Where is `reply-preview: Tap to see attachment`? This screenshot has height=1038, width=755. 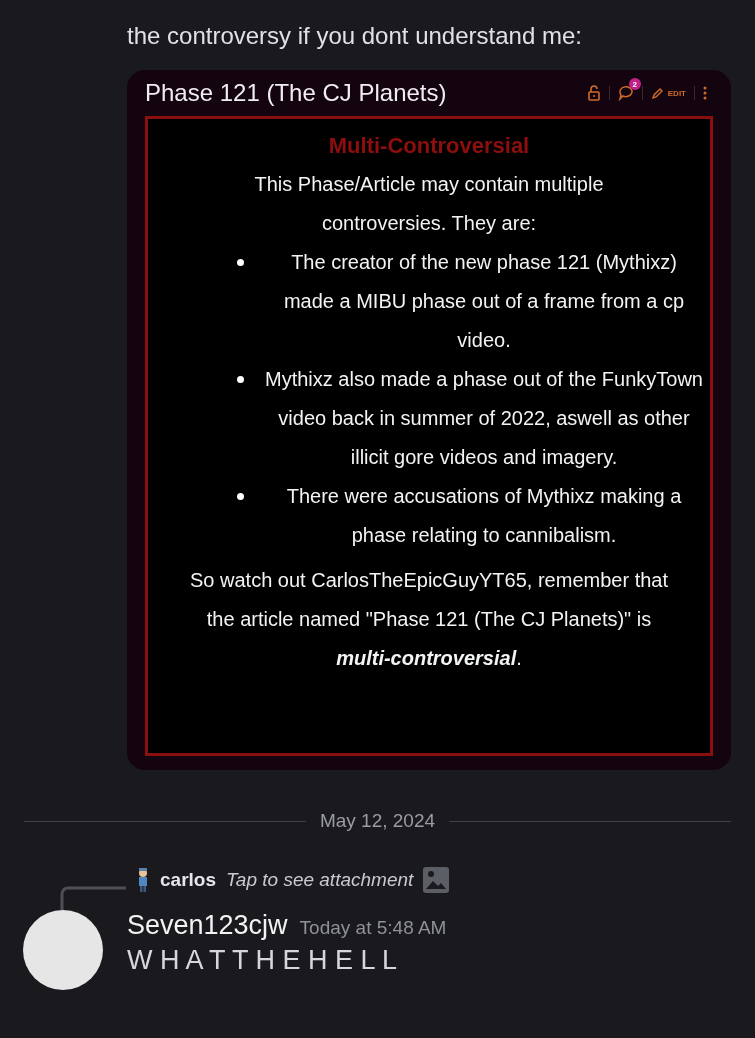 reply-preview: Tap to see attachment is located at coordinates (320, 880).